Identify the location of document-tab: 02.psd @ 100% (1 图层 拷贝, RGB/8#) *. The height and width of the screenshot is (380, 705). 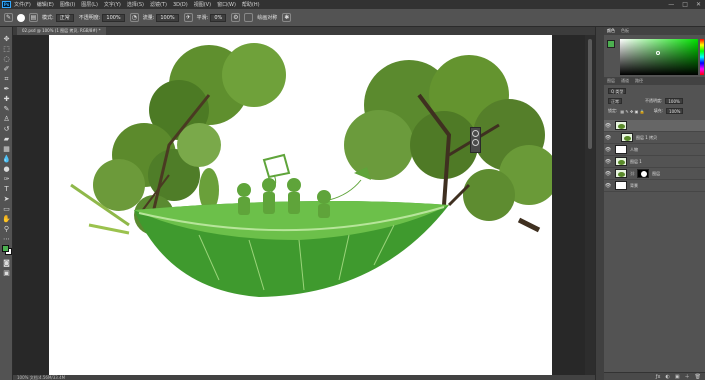
(61, 31).